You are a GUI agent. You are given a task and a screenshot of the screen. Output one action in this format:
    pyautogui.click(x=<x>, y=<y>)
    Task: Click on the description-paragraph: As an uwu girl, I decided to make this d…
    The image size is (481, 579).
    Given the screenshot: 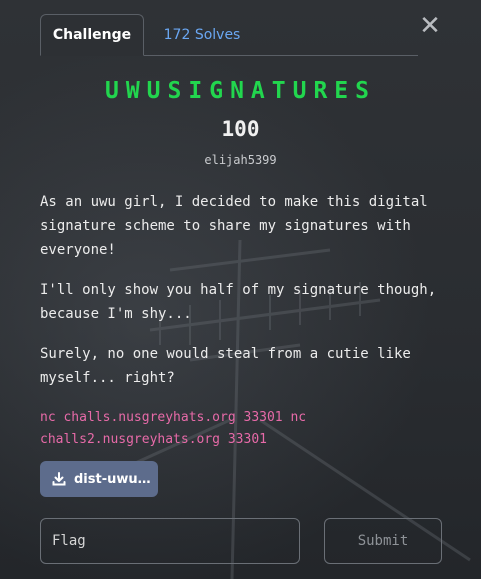 What is the action you would take?
    pyautogui.click(x=234, y=226)
    